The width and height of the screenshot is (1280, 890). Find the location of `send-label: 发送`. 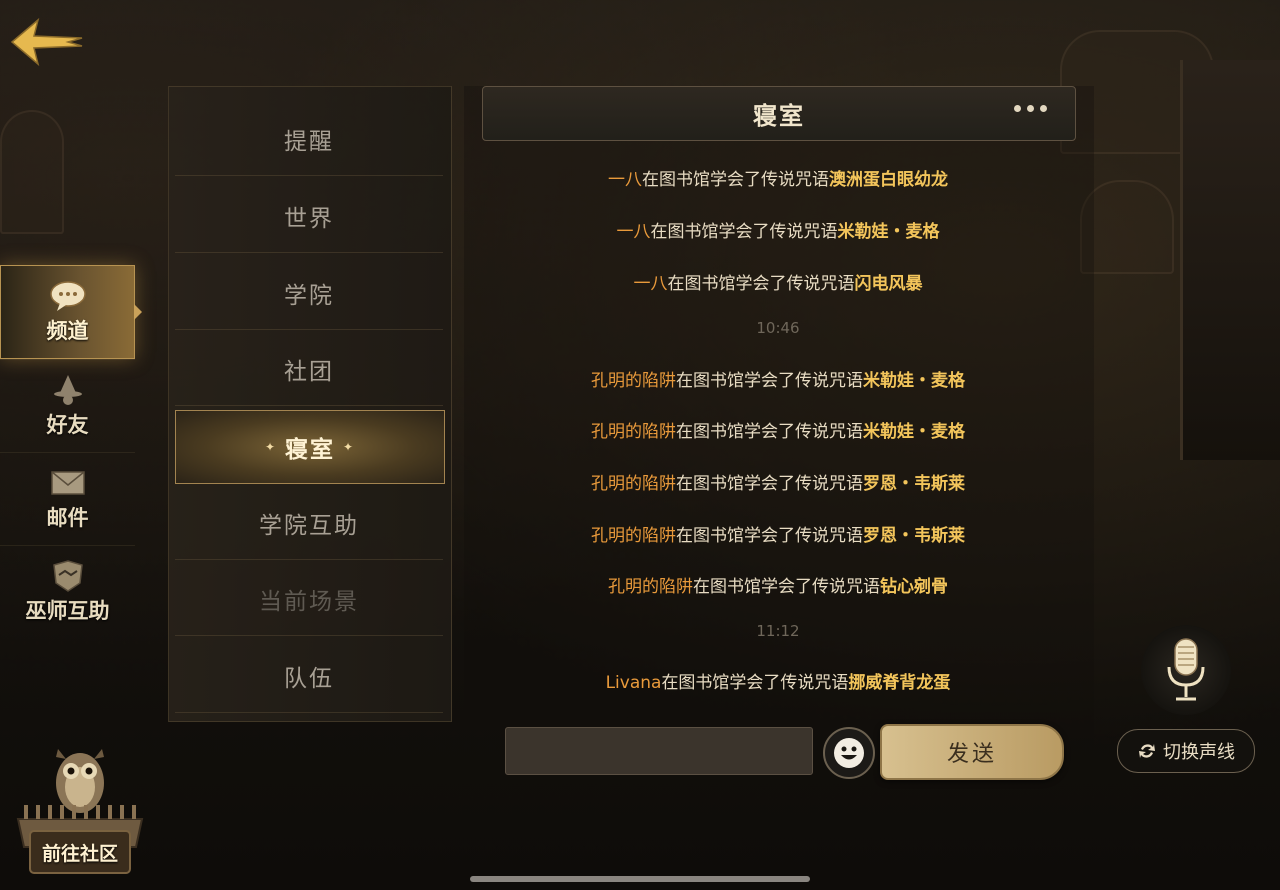

send-label: 发送 is located at coordinates (971, 754).